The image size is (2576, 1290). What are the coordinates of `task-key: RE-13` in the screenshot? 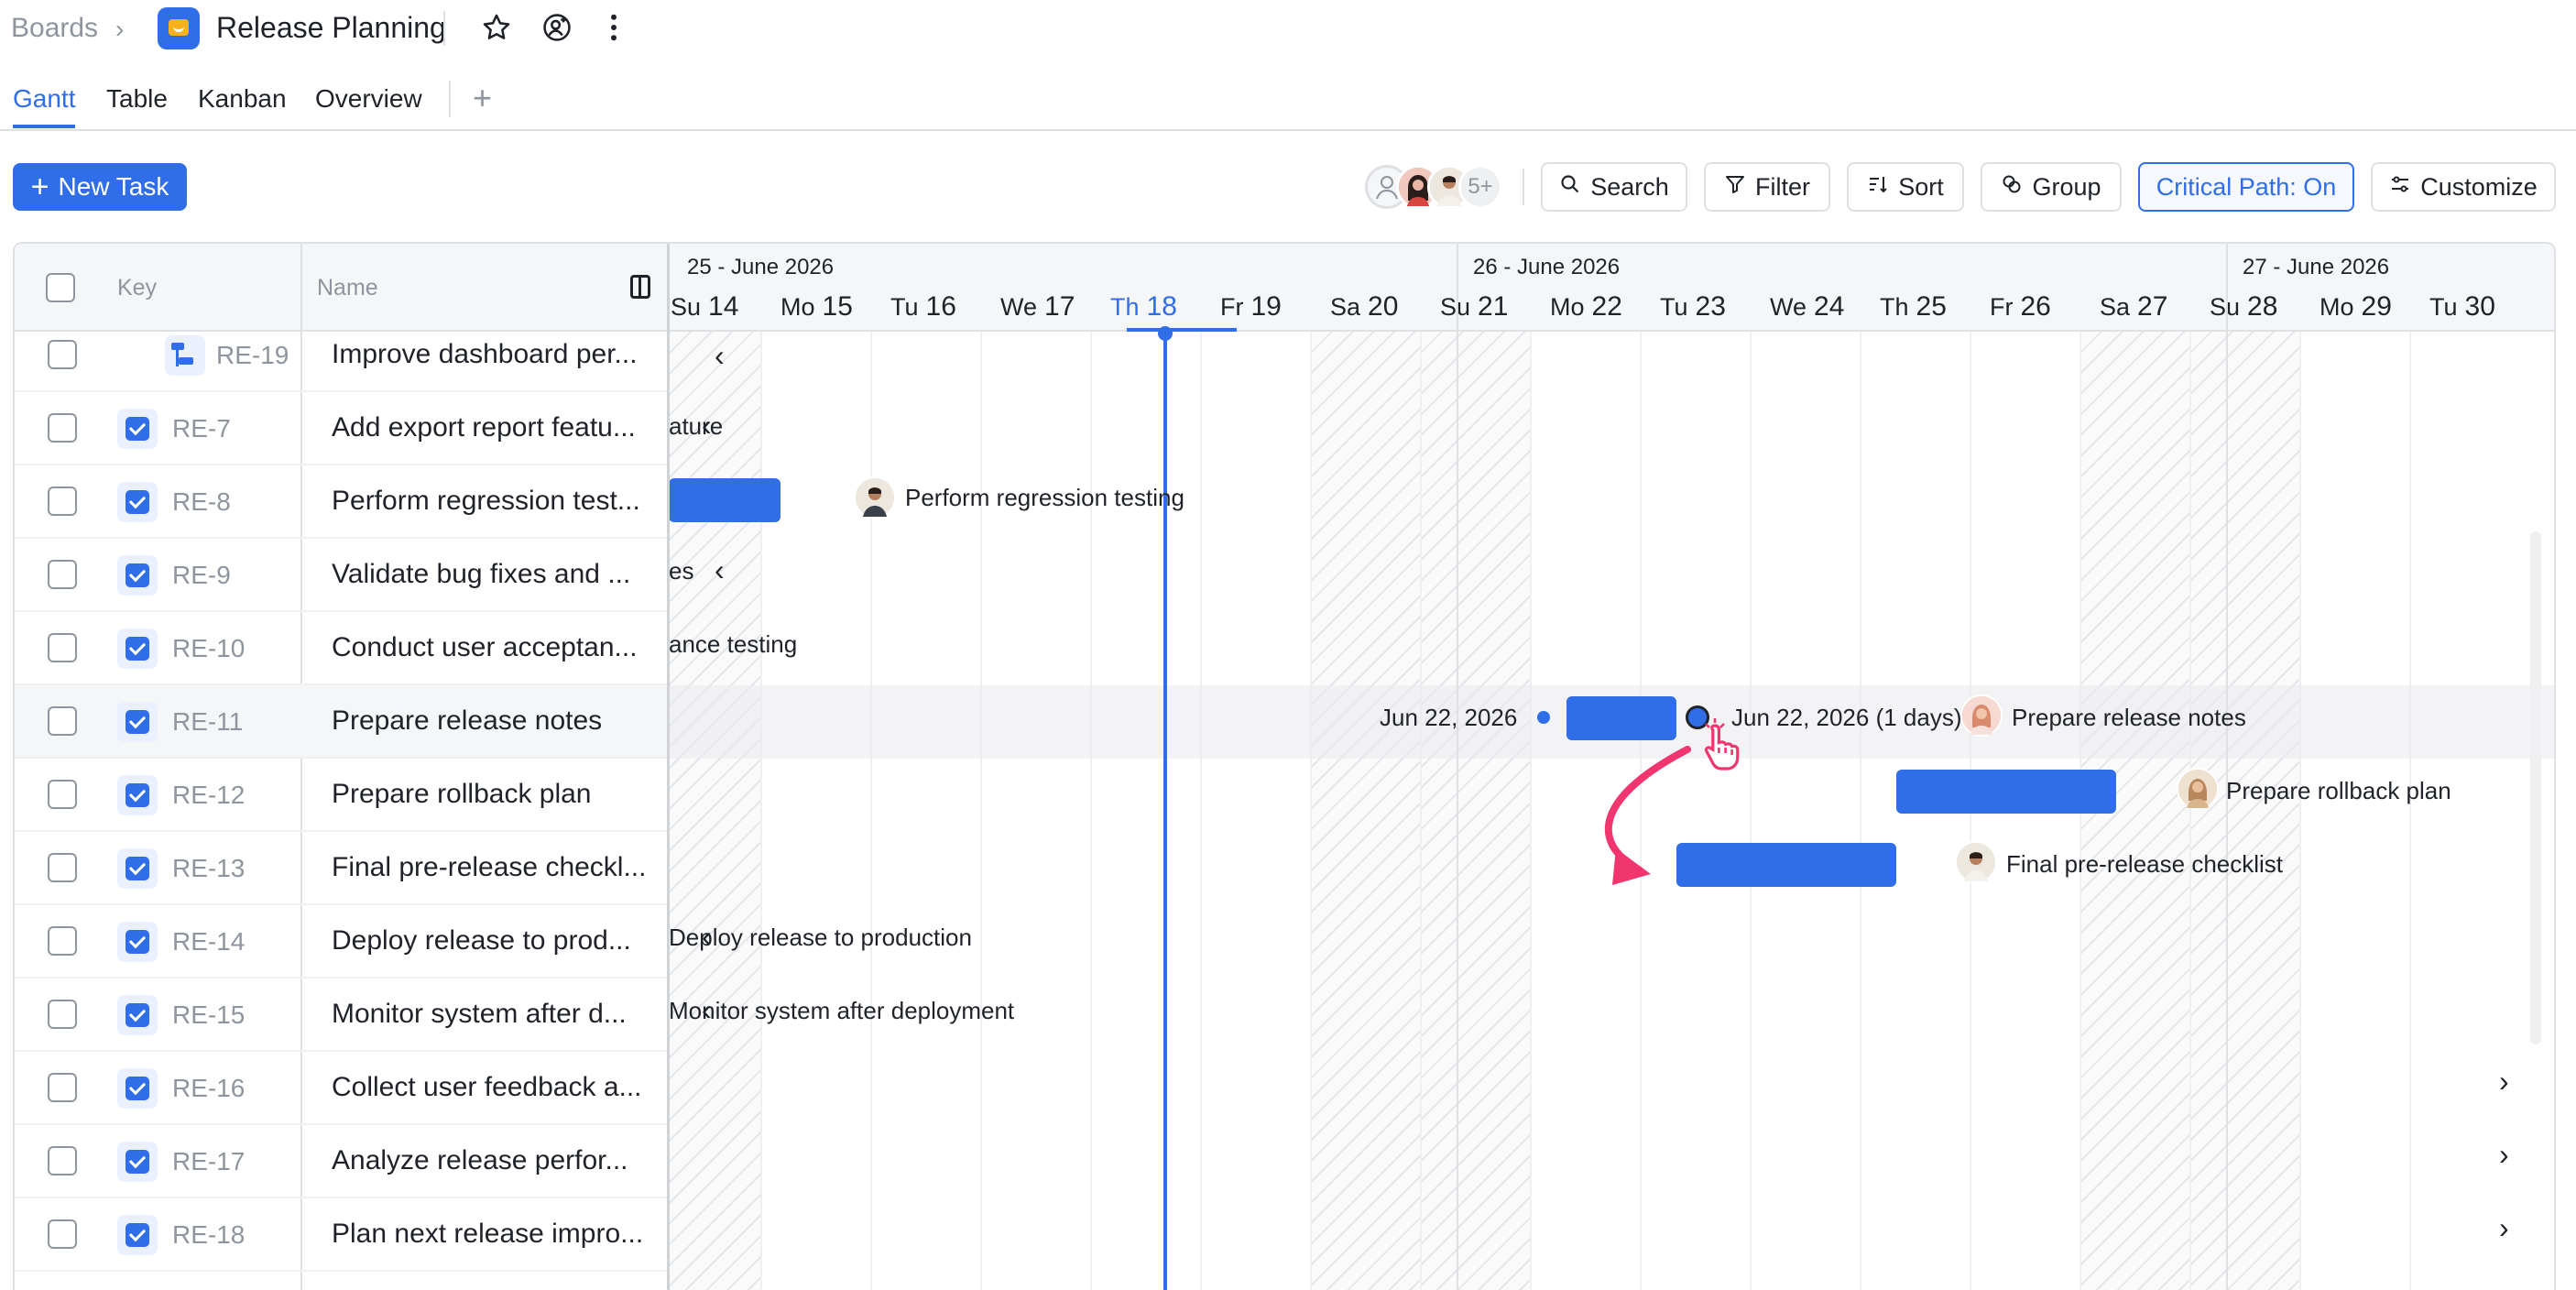 It's located at (209, 868).